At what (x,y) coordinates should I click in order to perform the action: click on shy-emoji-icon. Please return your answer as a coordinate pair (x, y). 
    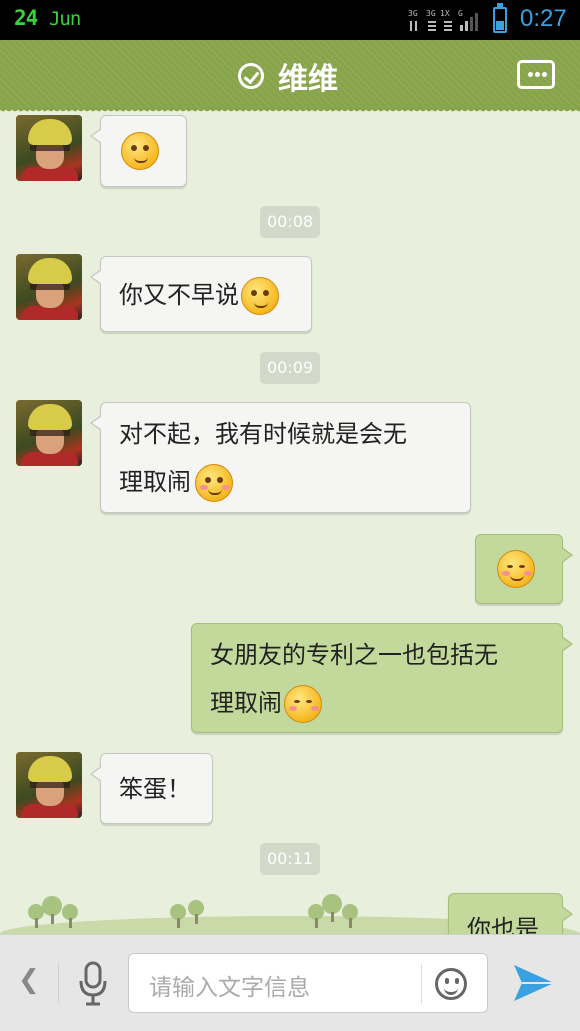
    Looking at the image, I should click on (214, 483).